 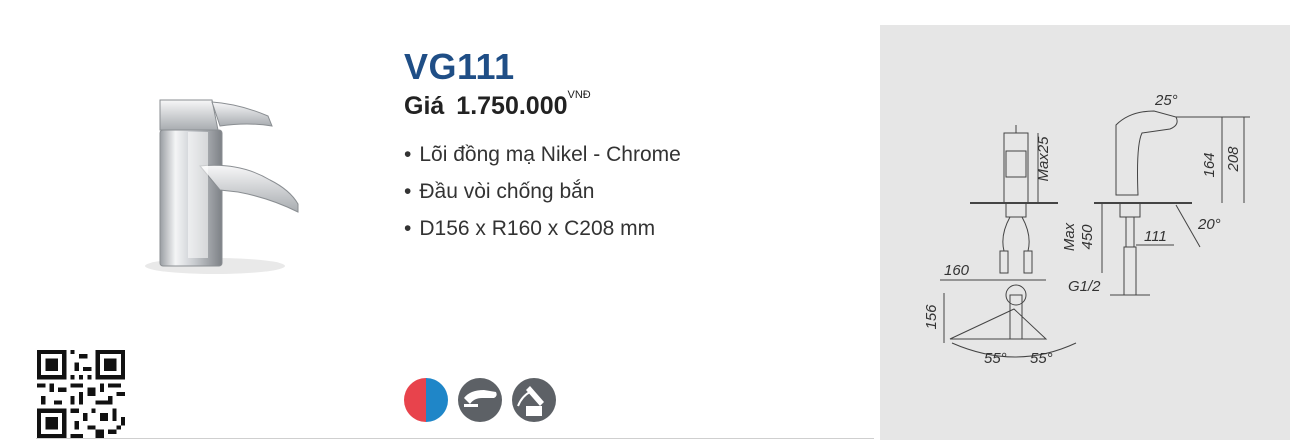 What do you see at coordinates (1087, 237) in the screenshot?
I see `dim-450: 450` at bounding box center [1087, 237].